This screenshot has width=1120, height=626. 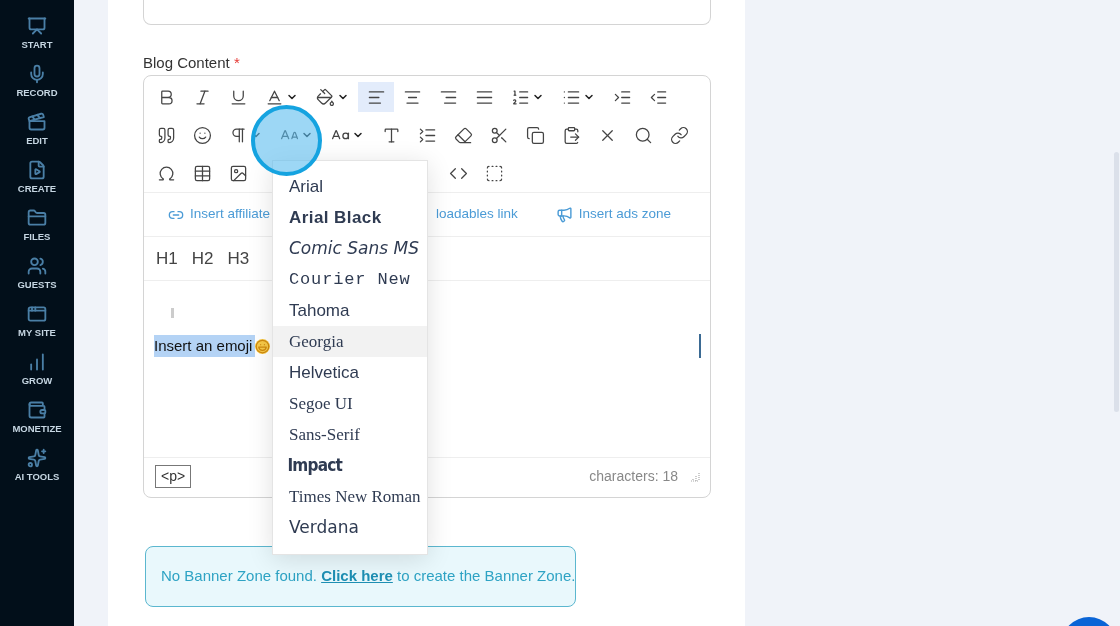 What do you see at coordinates (427, 12) in the screenshot?
I see `text-field` at bounding box center [427, 12].